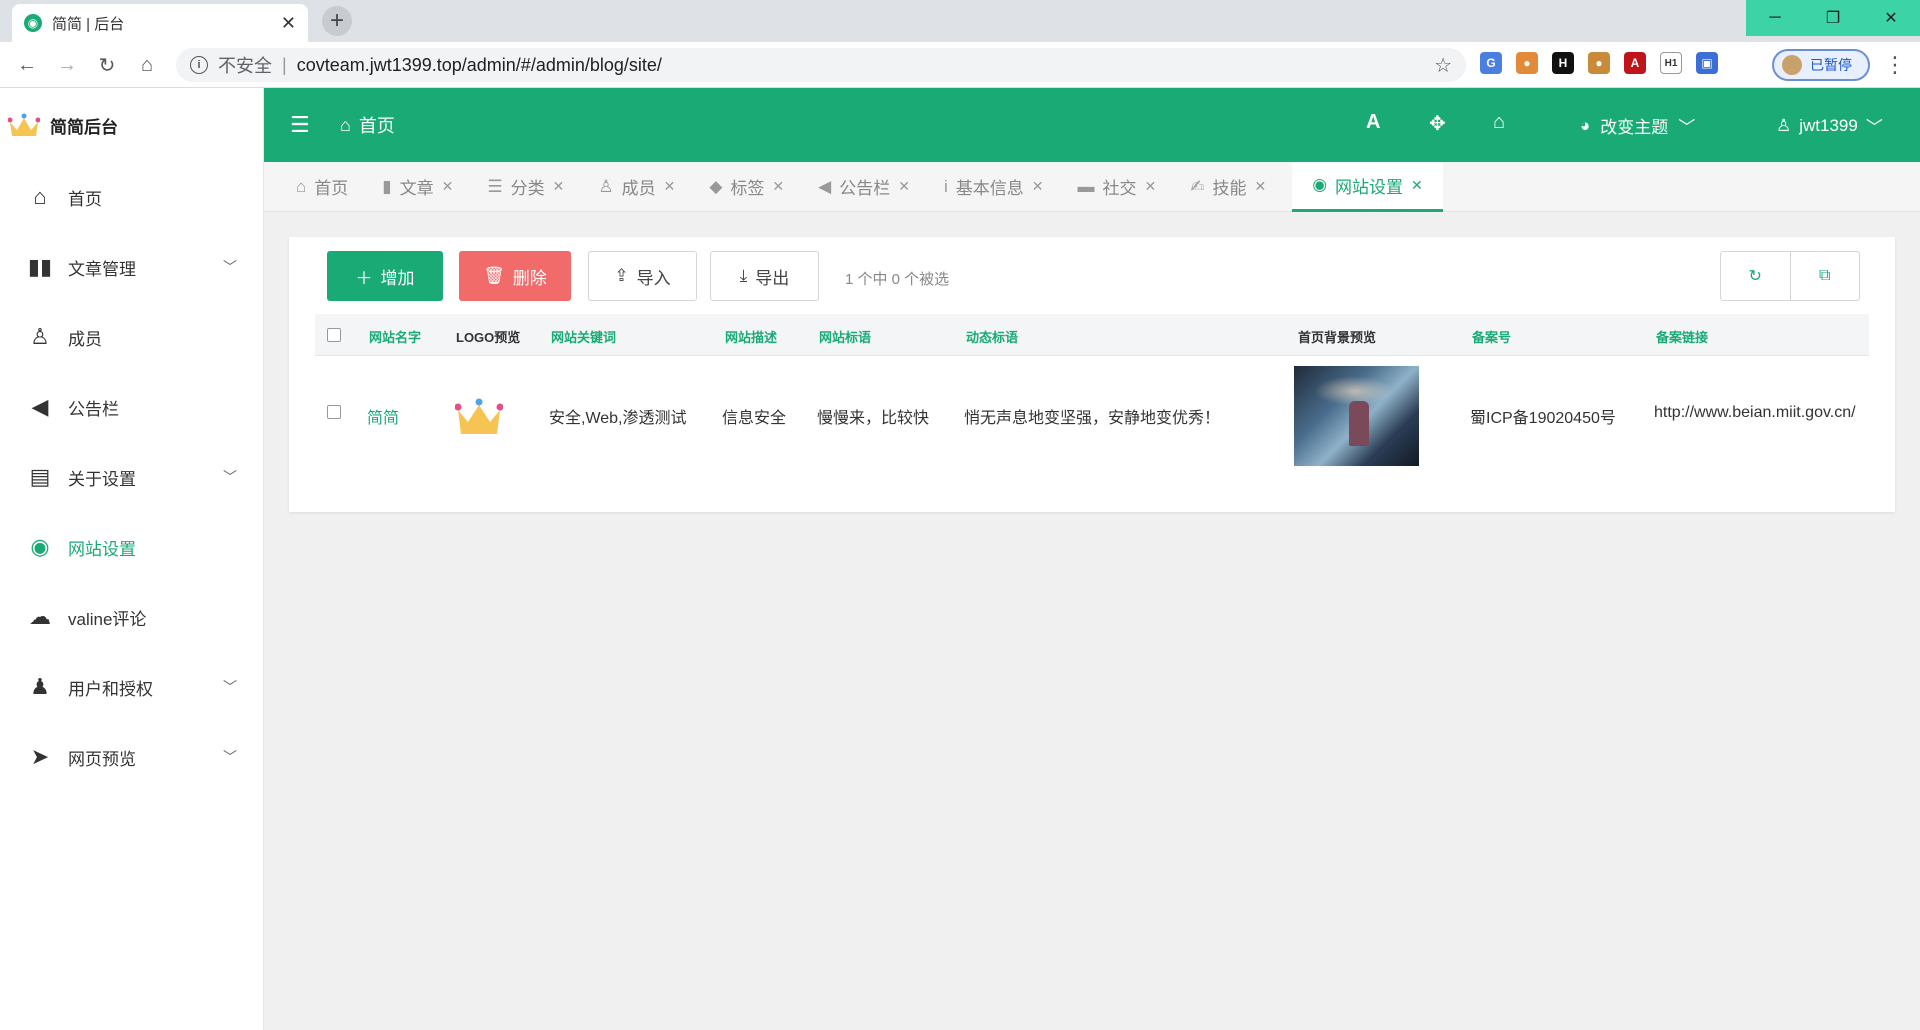  Describe the element at coordinates (529, 278) in the screenshot. I see `delete-label: 删除` at that location.